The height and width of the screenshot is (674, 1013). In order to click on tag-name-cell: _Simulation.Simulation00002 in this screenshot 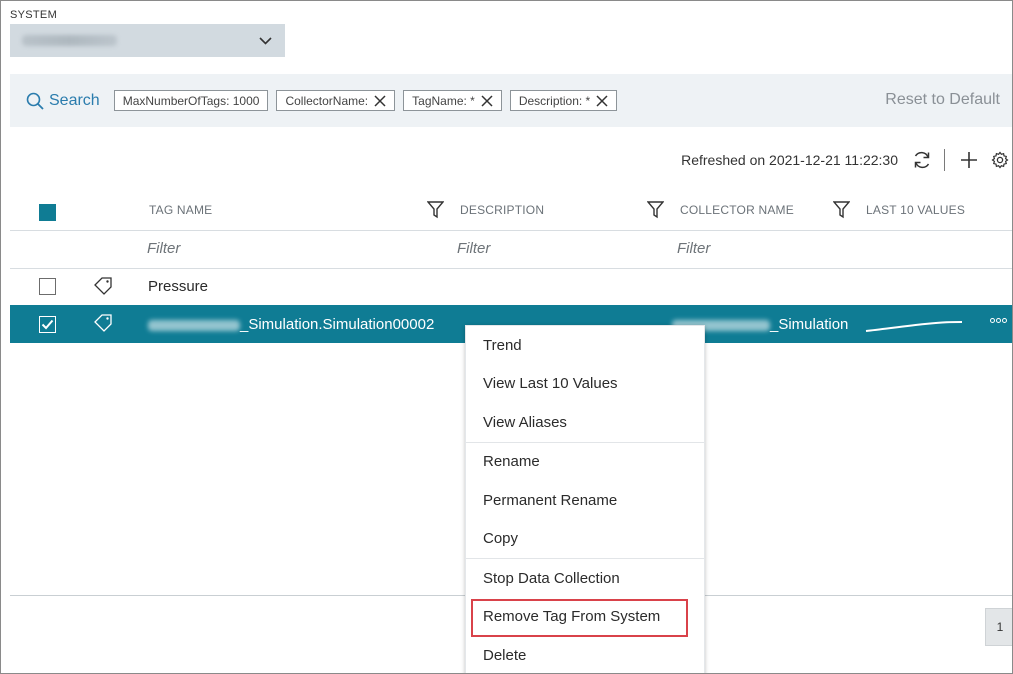, I will do `click(291, 324)`.